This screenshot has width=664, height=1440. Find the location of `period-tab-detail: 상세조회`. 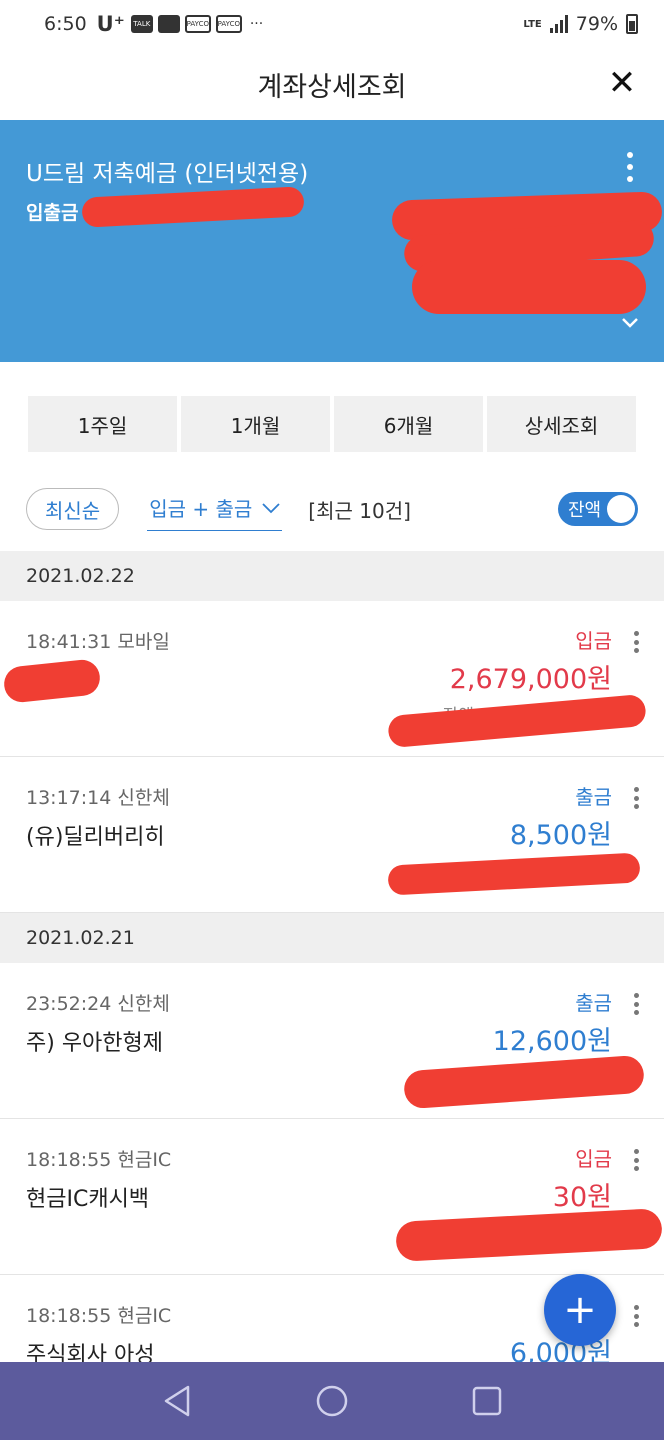

period-tab-detail: 상세조회 is located at coordinates (561, 424).